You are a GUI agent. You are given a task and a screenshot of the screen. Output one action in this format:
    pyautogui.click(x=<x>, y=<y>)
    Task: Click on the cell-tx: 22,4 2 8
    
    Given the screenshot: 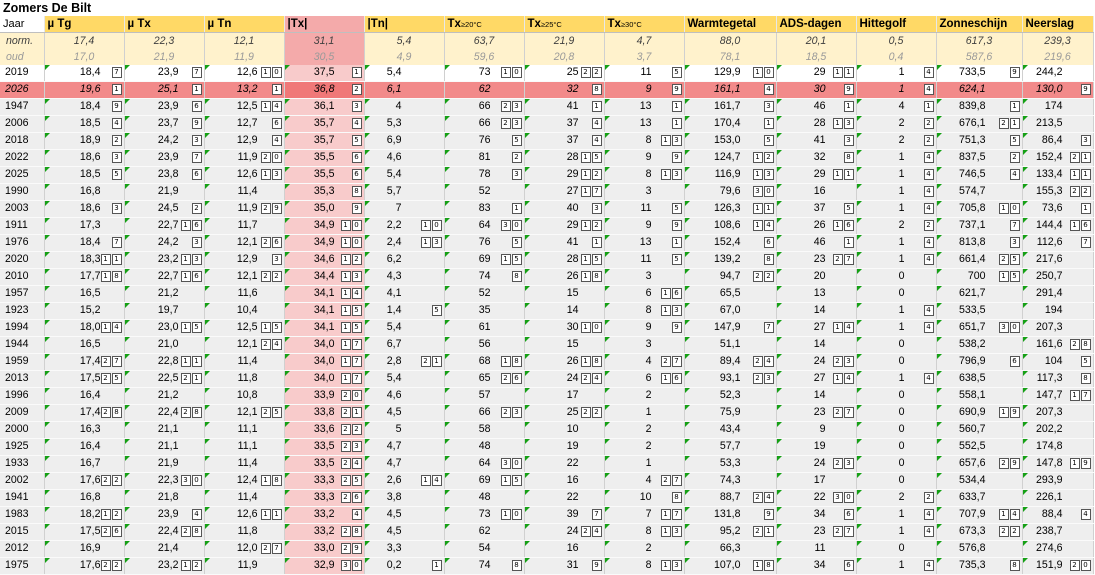 What is the action you would take?
    pyautogui.click(x=164, y=413)
    